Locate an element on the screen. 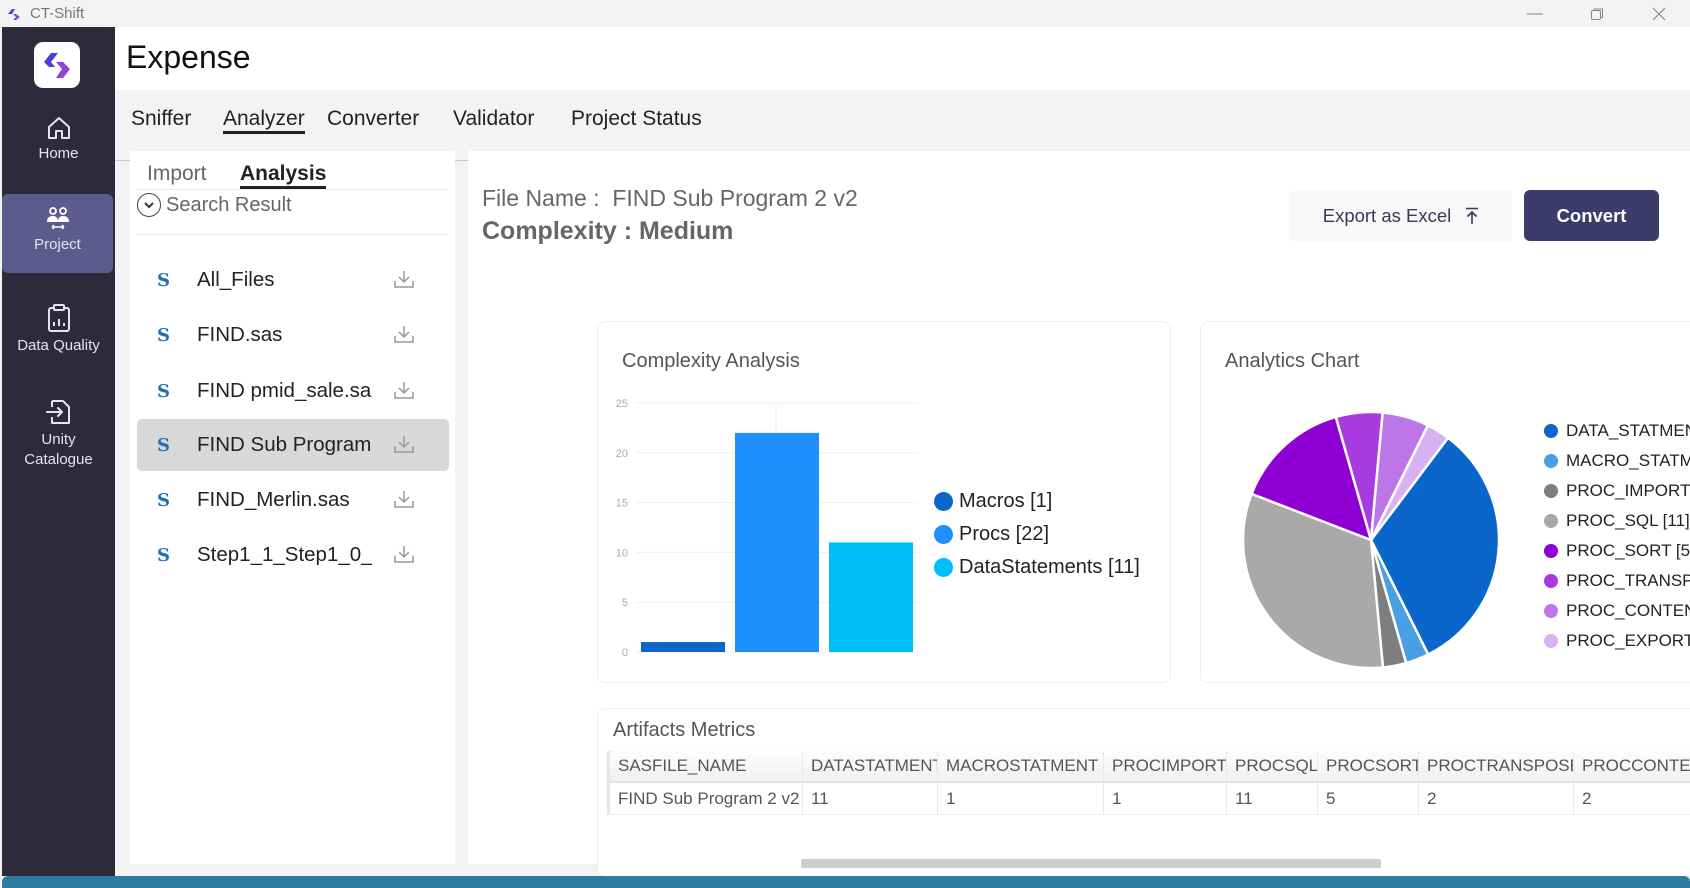 The width and height of the screenshot is (1690, 888). clipboard-chart-icon is located at coordinates (58, 318).